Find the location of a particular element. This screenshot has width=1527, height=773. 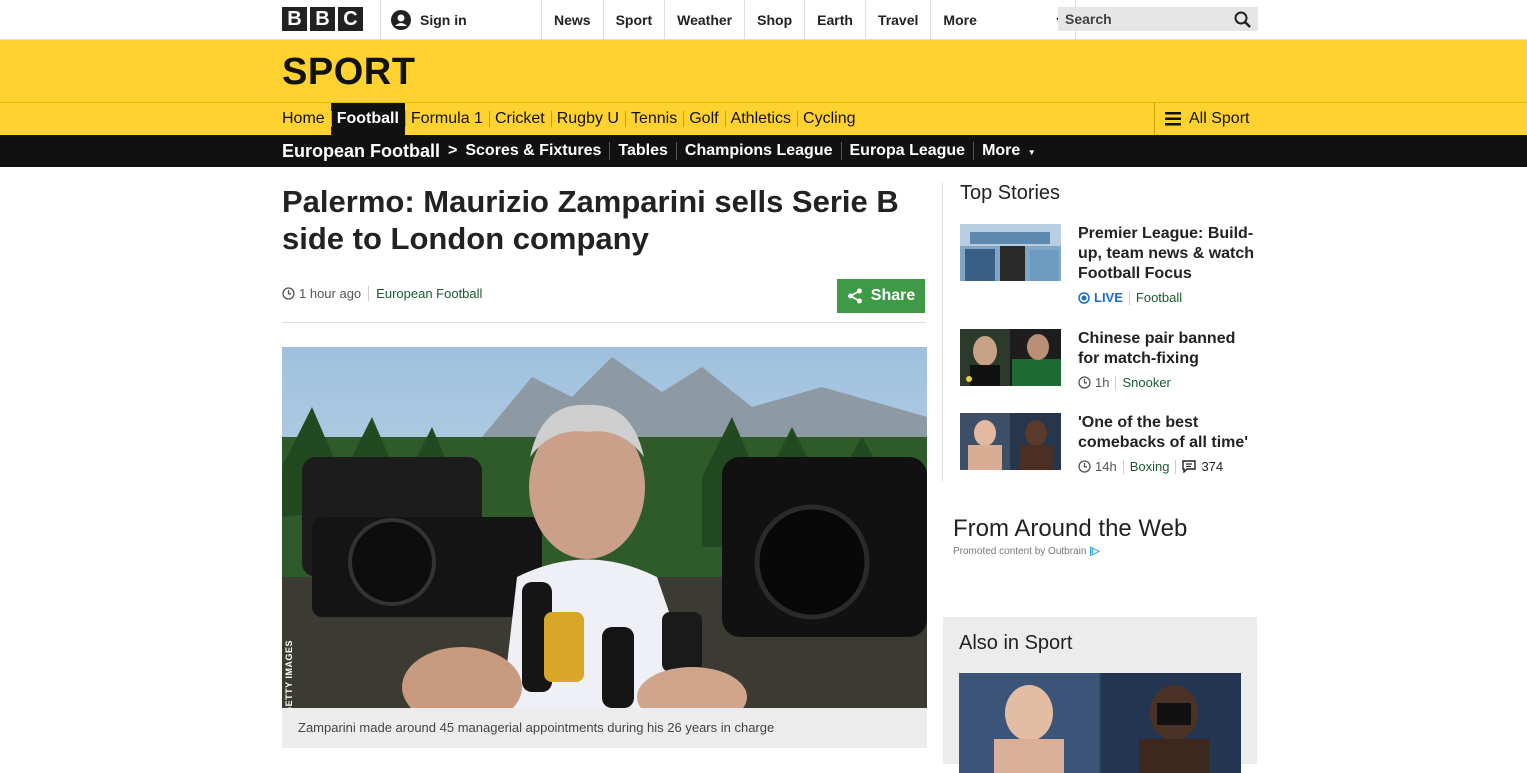

global-nav-weather: Weather is located at coordinates (704, 19).